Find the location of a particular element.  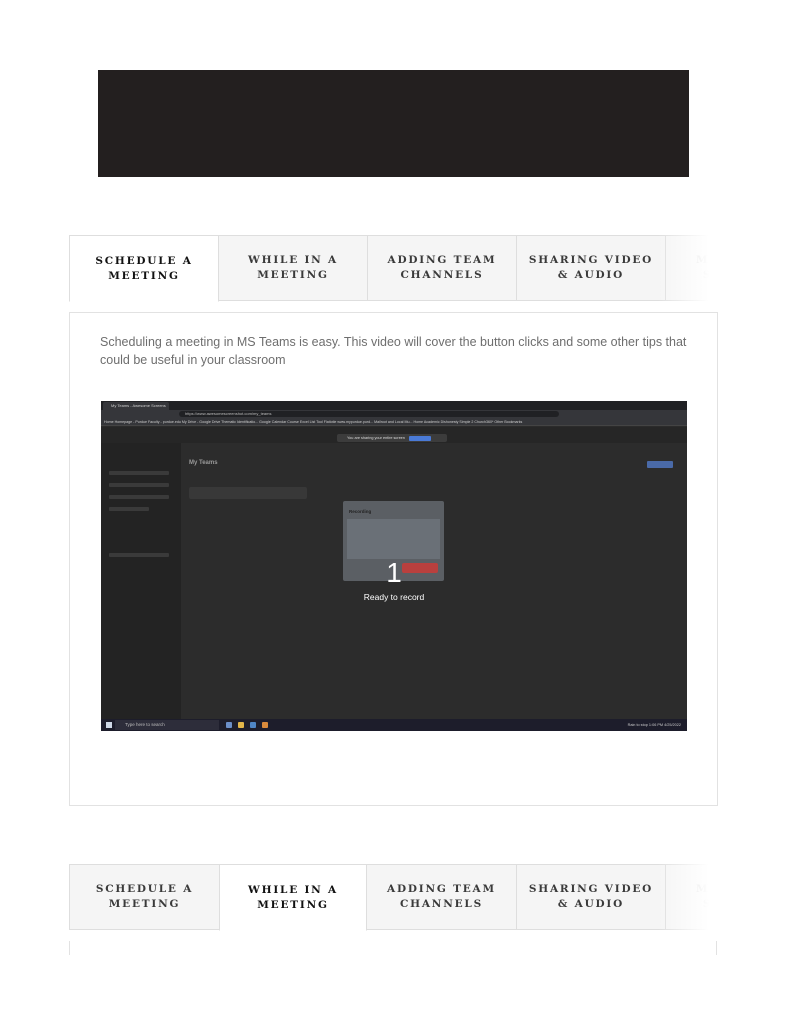

chrome-icon is located at coordinates (265, 725).